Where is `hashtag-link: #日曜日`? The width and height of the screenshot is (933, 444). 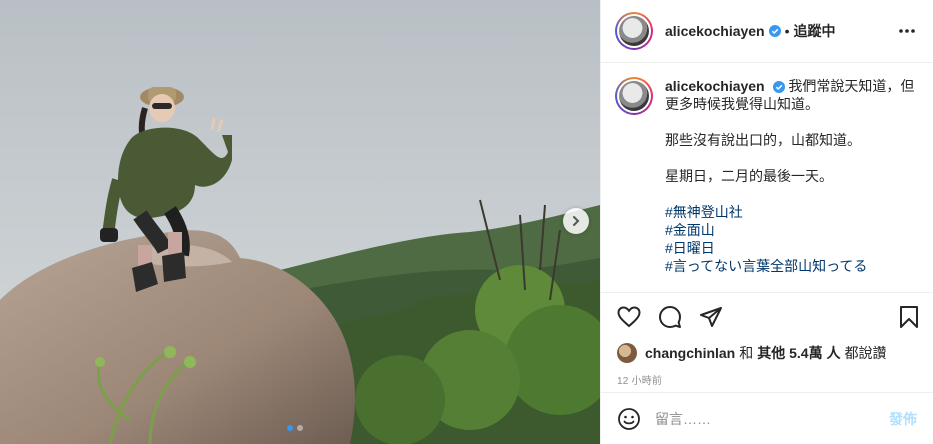
hashtag-link: #日曜日 is located at coordinates (791, 248).